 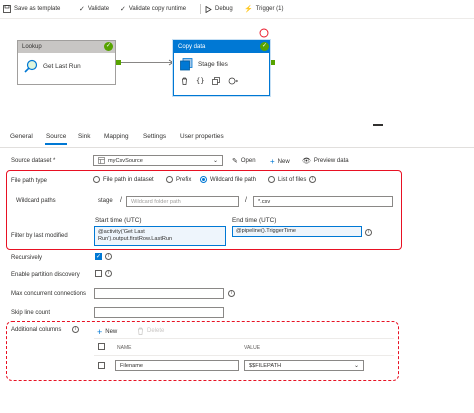 I want to click on new-label: New, so click(x=283, y=161).